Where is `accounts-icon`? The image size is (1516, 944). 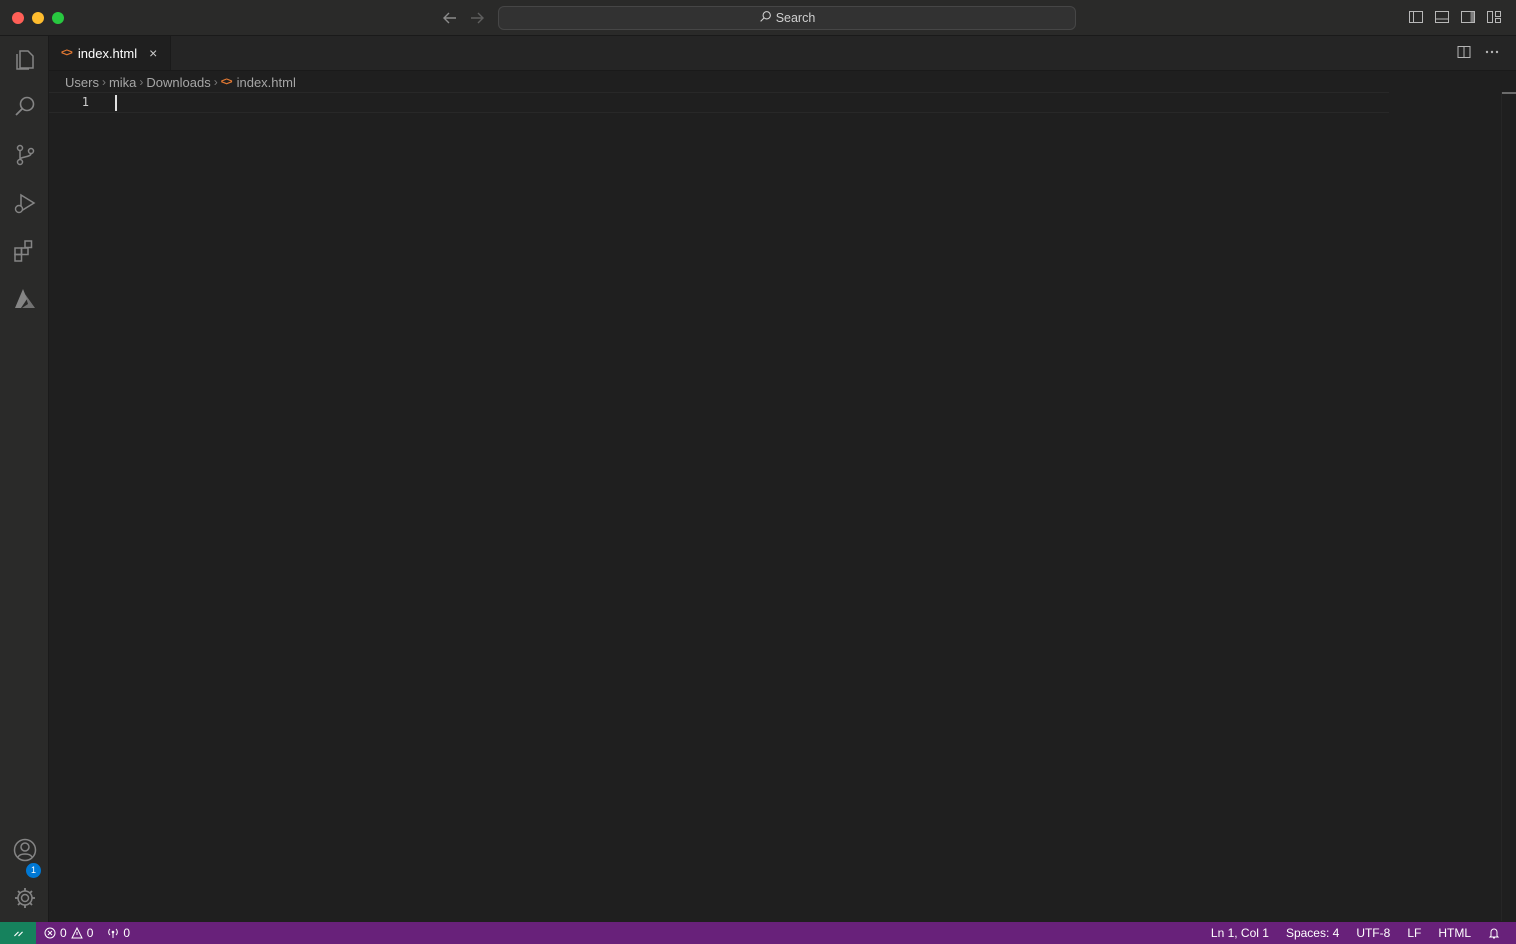 accounts-icon is located at coordinates (25, 850).